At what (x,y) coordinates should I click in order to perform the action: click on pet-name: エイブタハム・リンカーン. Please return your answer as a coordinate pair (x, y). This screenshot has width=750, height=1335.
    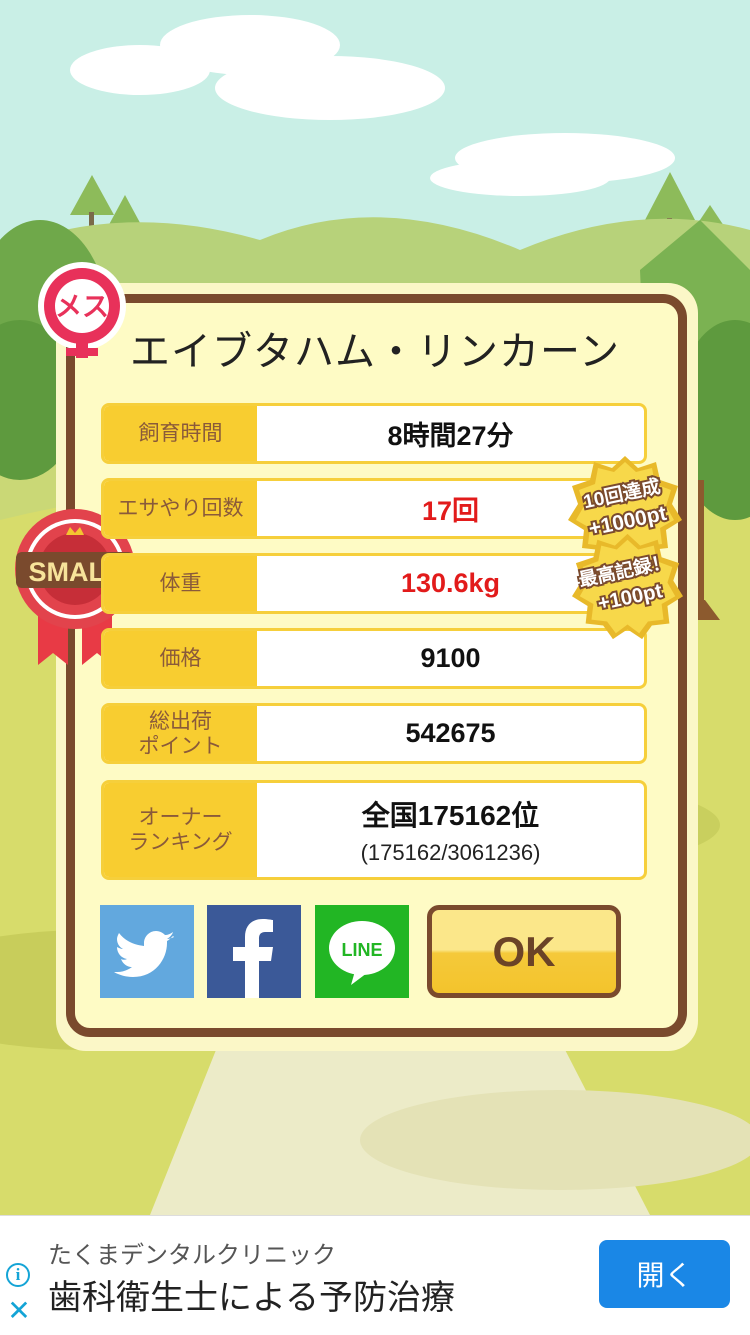
    Looking at the image, I should click on (375, 352).